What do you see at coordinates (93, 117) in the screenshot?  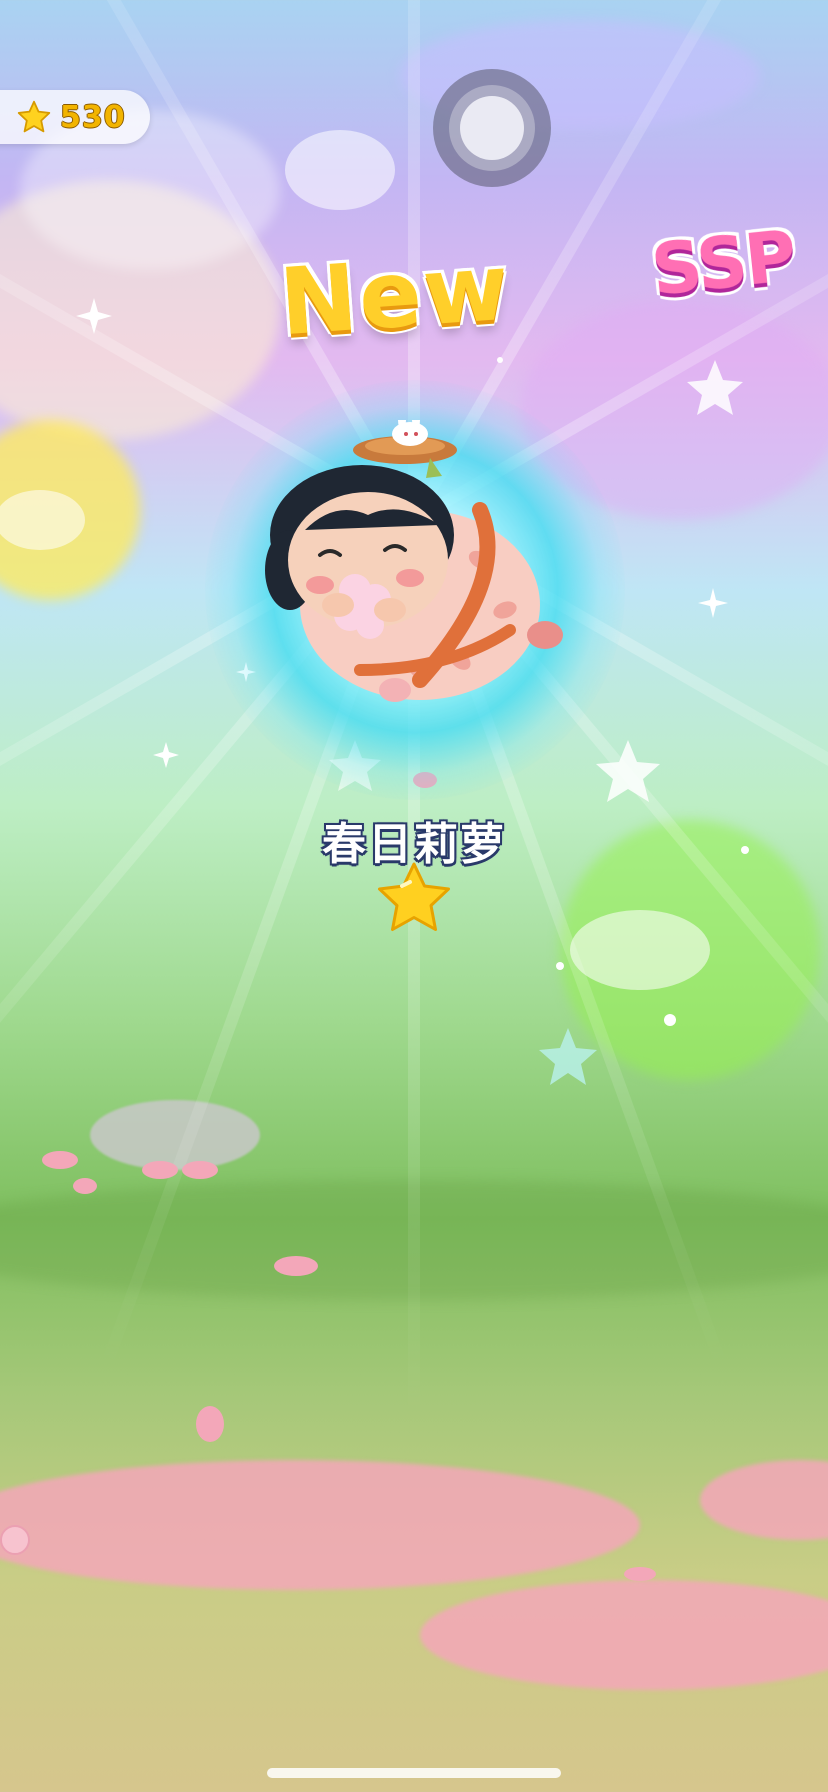 I see `star-count: 530` at bounding box center [93, 117].